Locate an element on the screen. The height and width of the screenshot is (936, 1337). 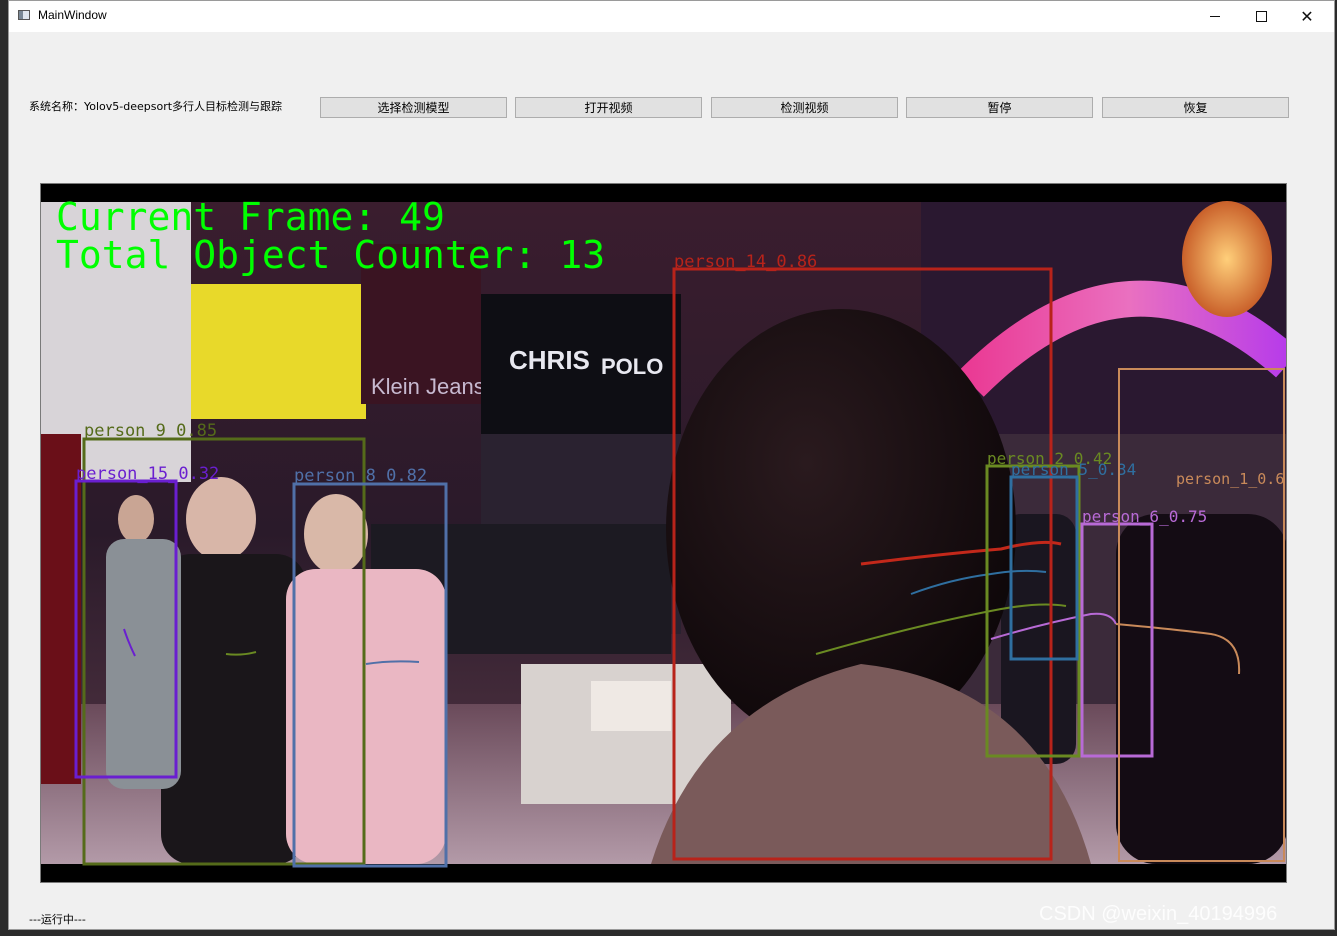
title-bar: MainWindow ✕ is located at coordinates (671, 16).